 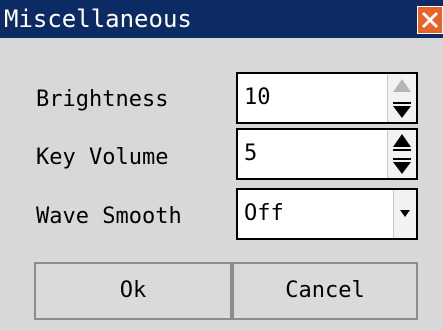 I want to click on chevron-down-icon, so click(x=405, y=213).